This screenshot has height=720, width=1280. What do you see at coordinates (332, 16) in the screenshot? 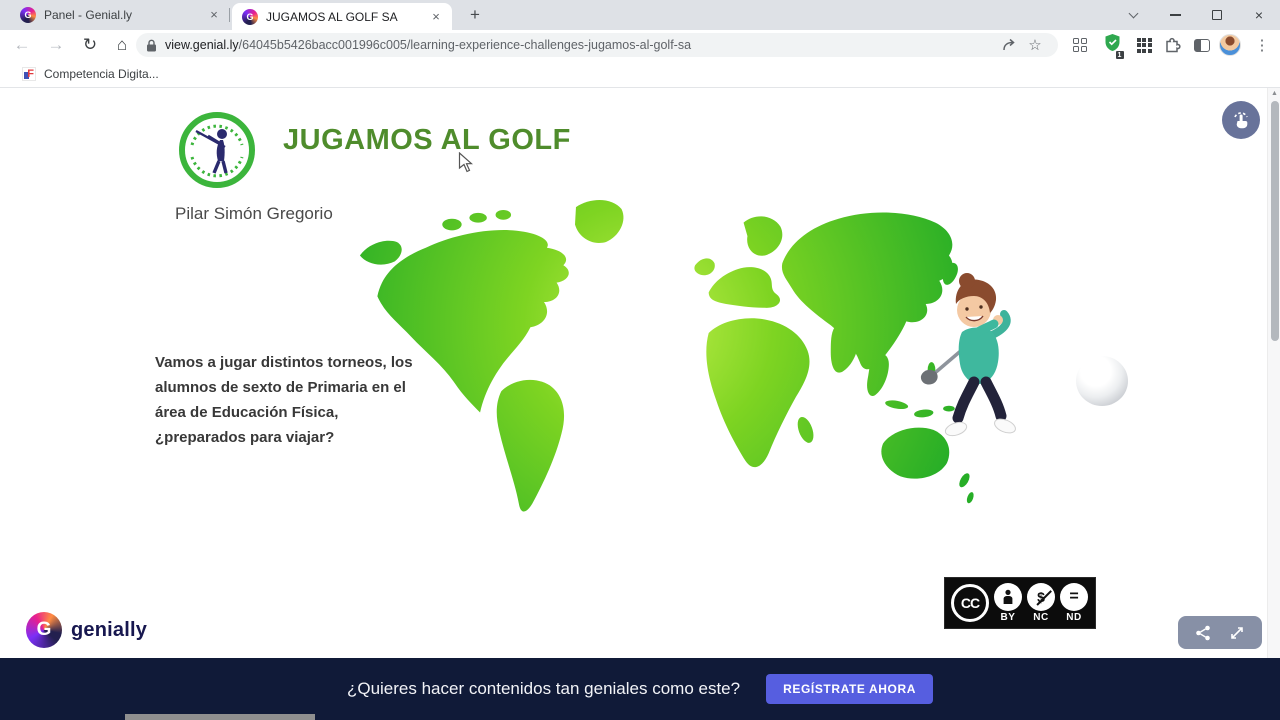
I see `tab-title: JUGAMOS AL GOLF SA` at bounding box center [332, 16].